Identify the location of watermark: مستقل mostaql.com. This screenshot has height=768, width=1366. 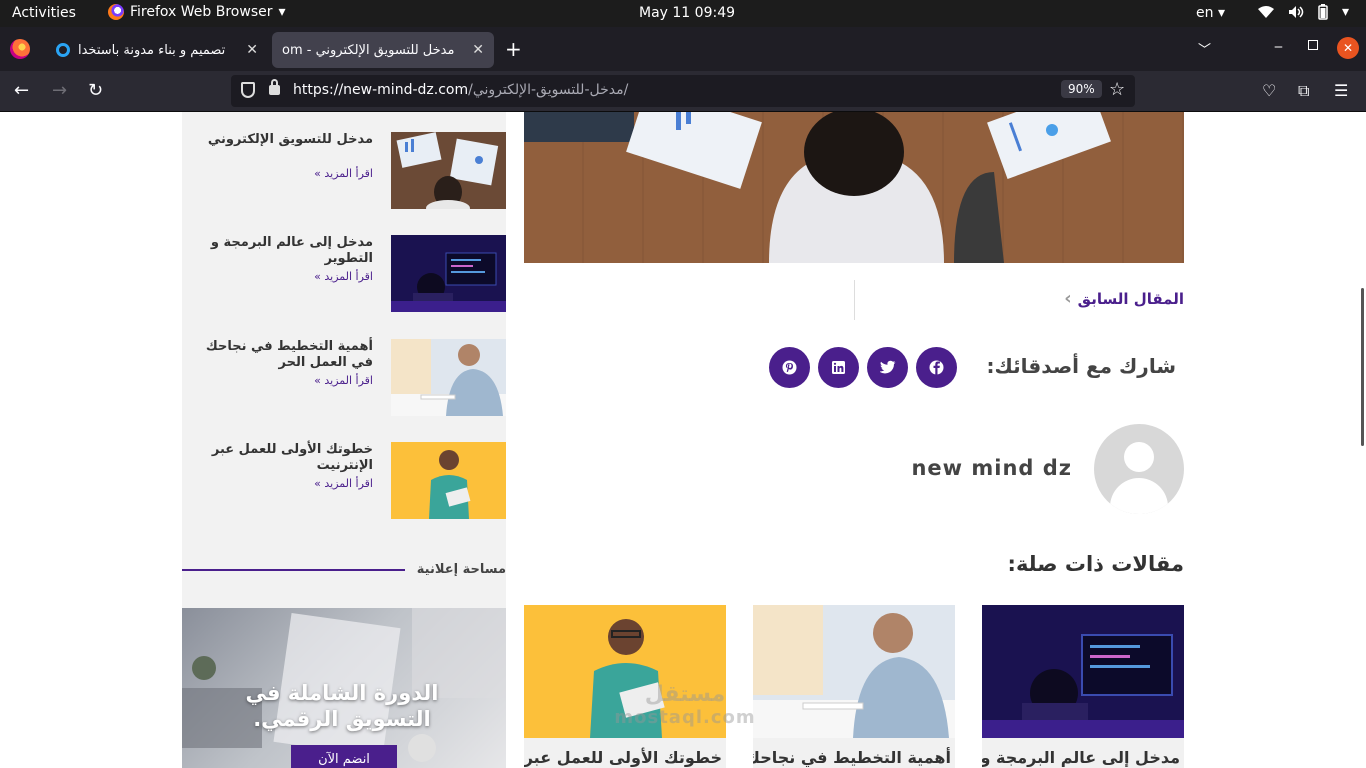
(685, 705).